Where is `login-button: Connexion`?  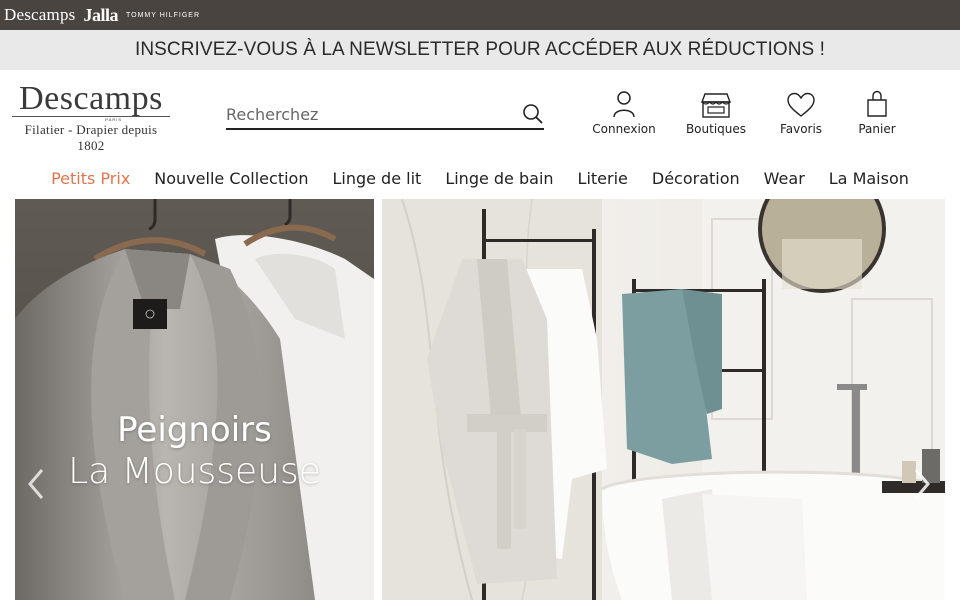
login-button: Connexion is located at coordinates (624, 112).